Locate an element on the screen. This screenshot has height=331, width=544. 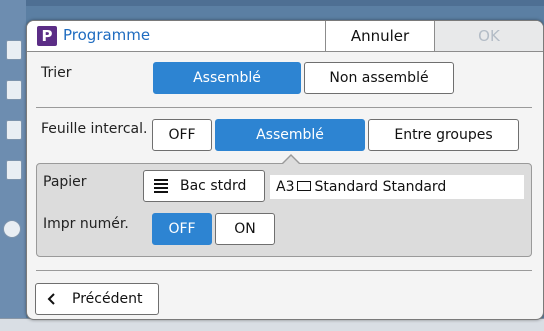
separator-sheet-label: Feuille intercal. is located at coordinates (94, 129).